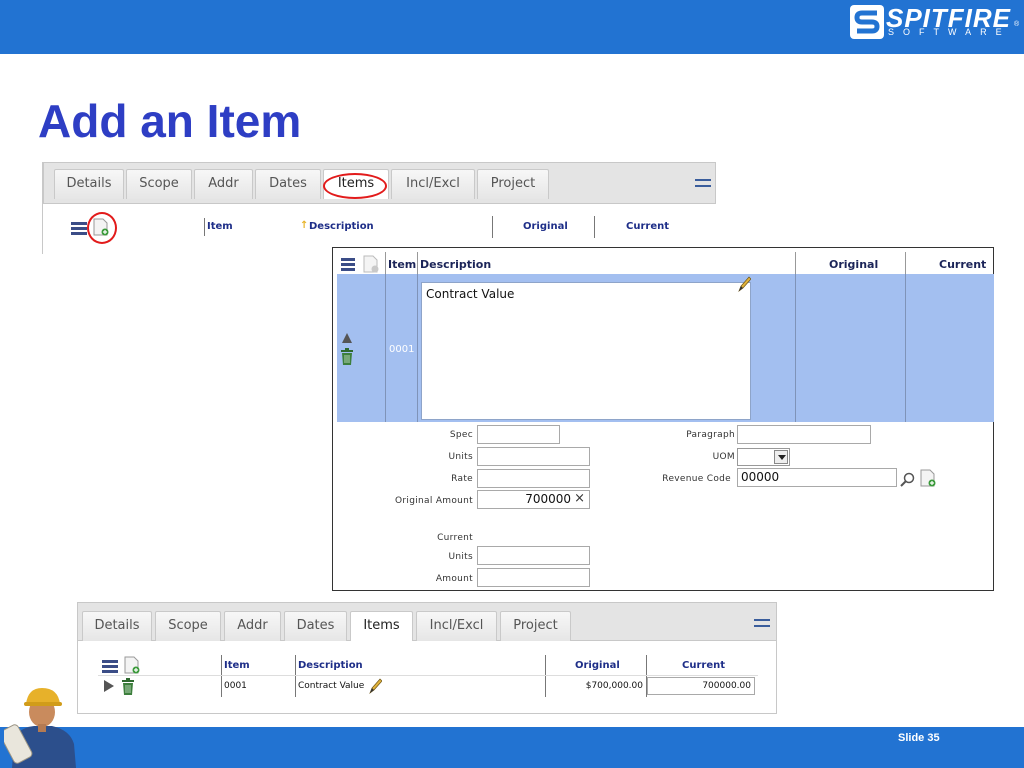 Image resolution: width=1024 pixels, height=768 pixels. What do you see at coordinates (928, 478) in the screenshot?
I see `add-code-icon` at bounding box center [928, 478].